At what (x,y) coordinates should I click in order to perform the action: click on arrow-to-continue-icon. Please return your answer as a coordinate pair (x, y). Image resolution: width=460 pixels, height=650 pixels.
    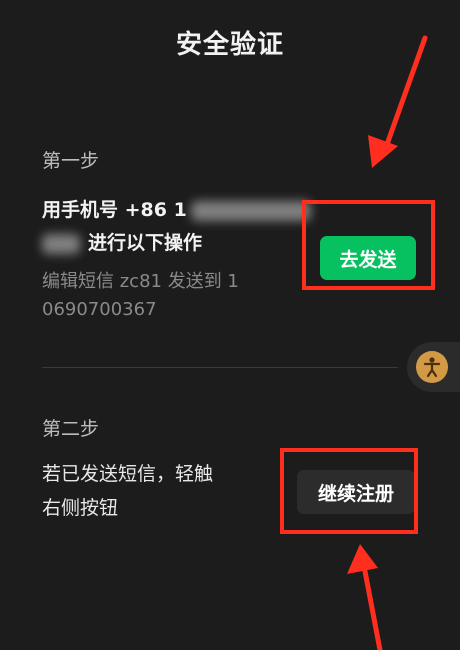
    Looking at the image, I should click on (365, 597).